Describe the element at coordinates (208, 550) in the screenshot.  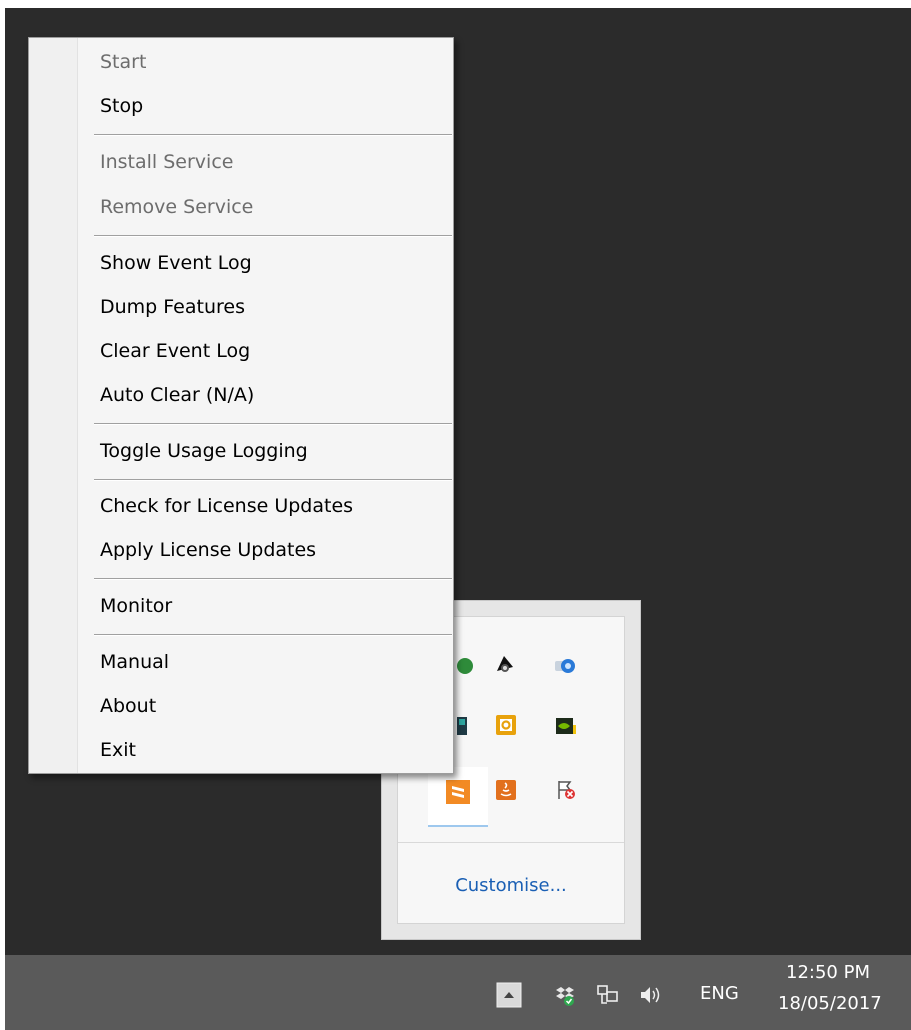
I see `menu-item-apply-license-updates: Apply License Updates` at that location.